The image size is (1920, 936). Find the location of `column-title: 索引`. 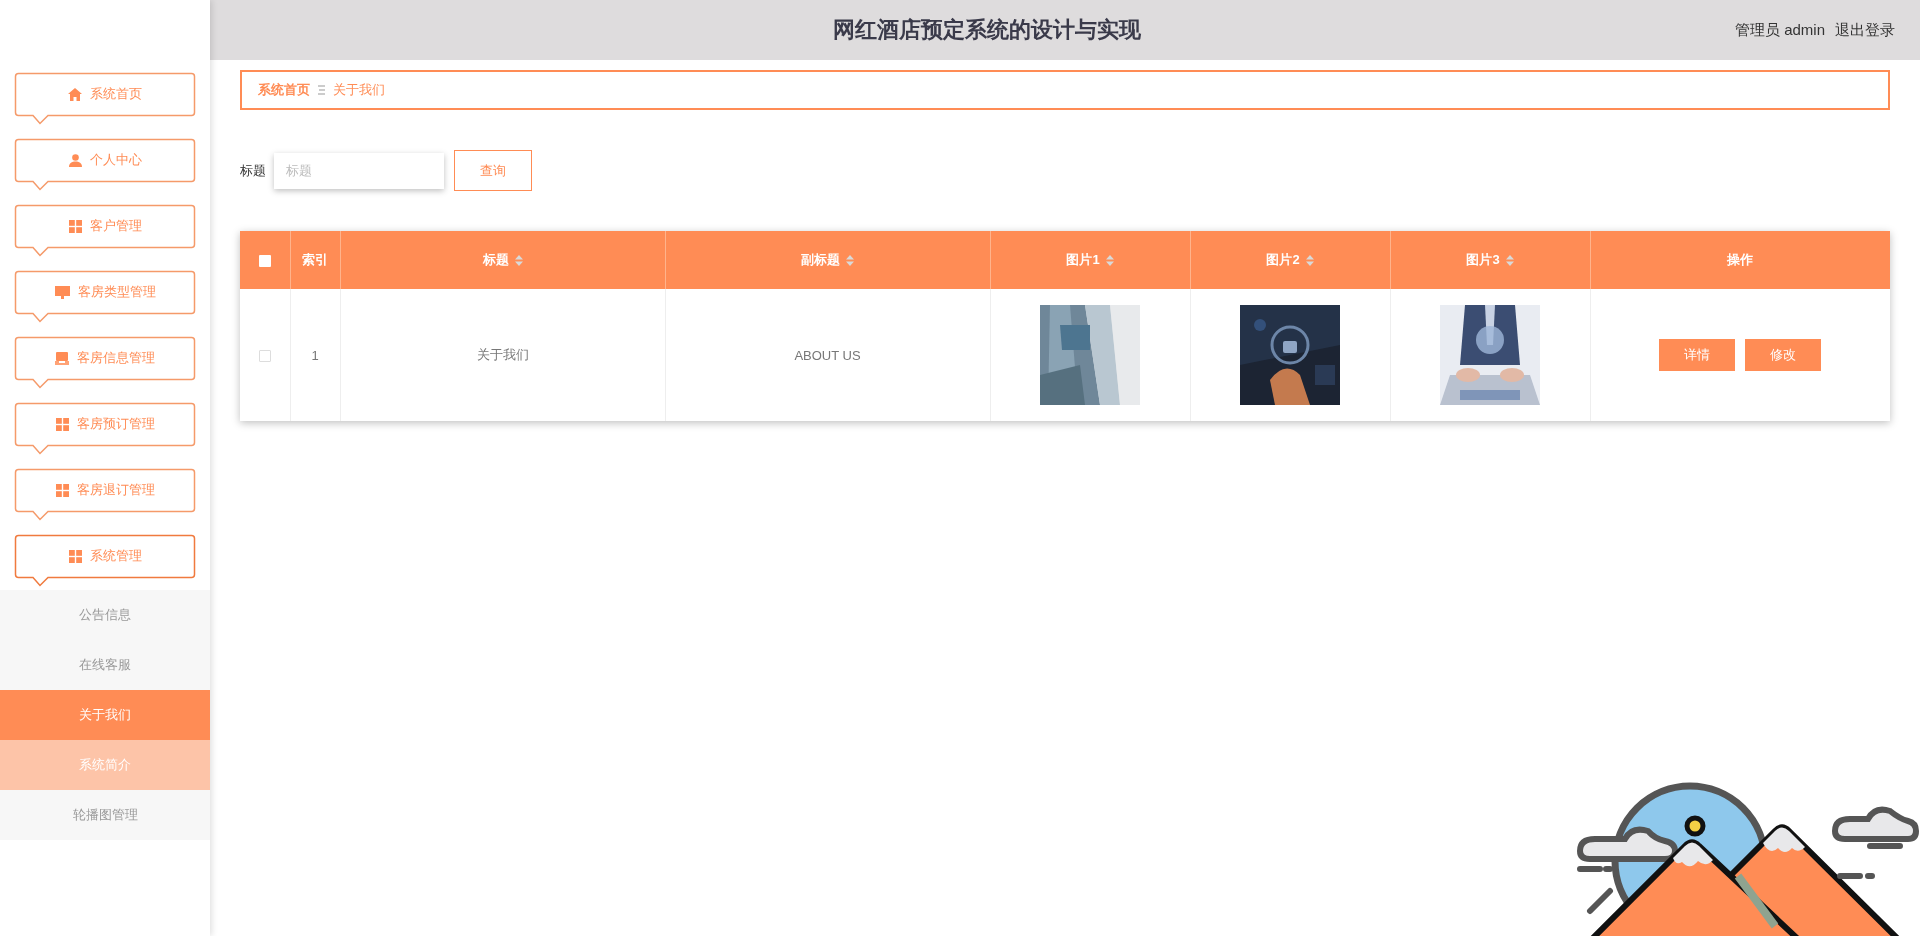

column-title: 索引 is located at coordinates (315, 260).